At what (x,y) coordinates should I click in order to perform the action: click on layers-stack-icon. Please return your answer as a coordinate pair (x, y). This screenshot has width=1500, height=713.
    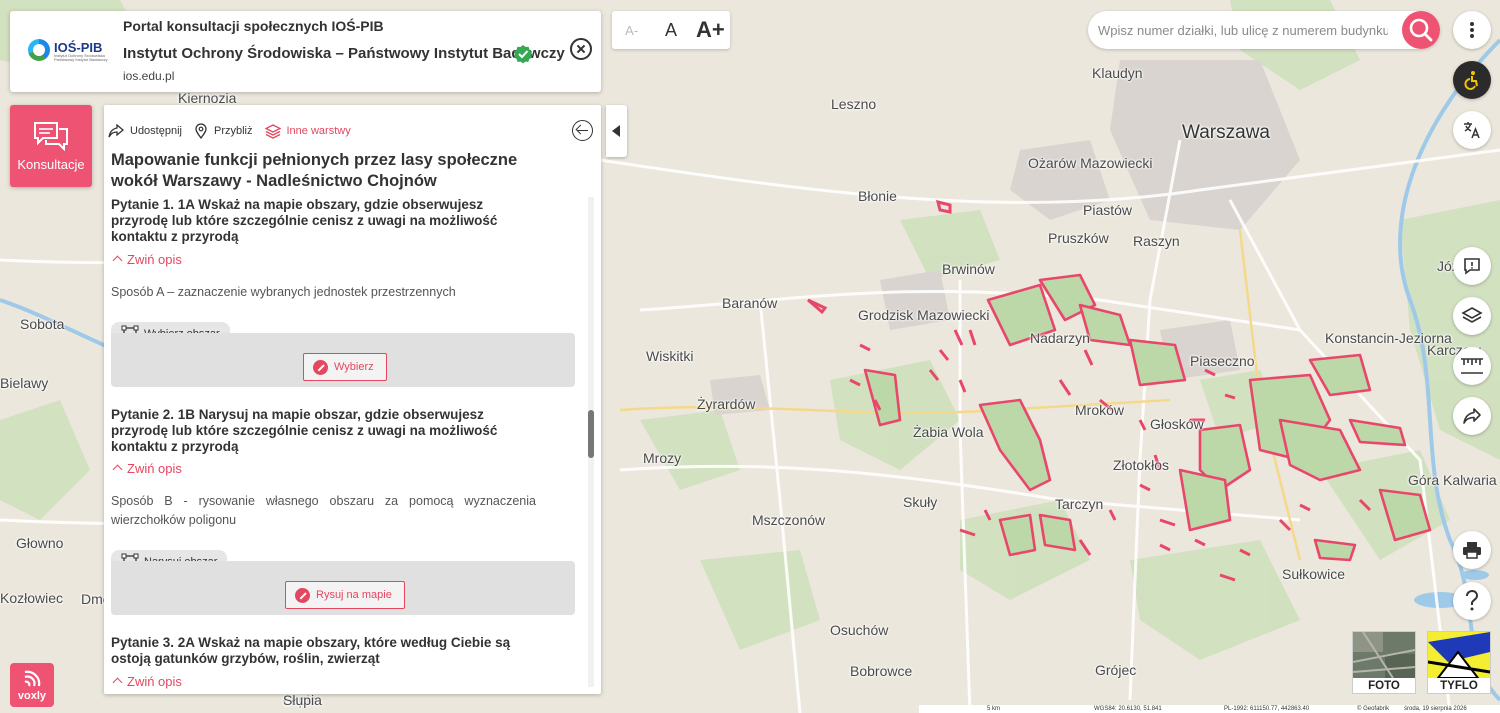
    Looking at the image, I should click on (272, 131).